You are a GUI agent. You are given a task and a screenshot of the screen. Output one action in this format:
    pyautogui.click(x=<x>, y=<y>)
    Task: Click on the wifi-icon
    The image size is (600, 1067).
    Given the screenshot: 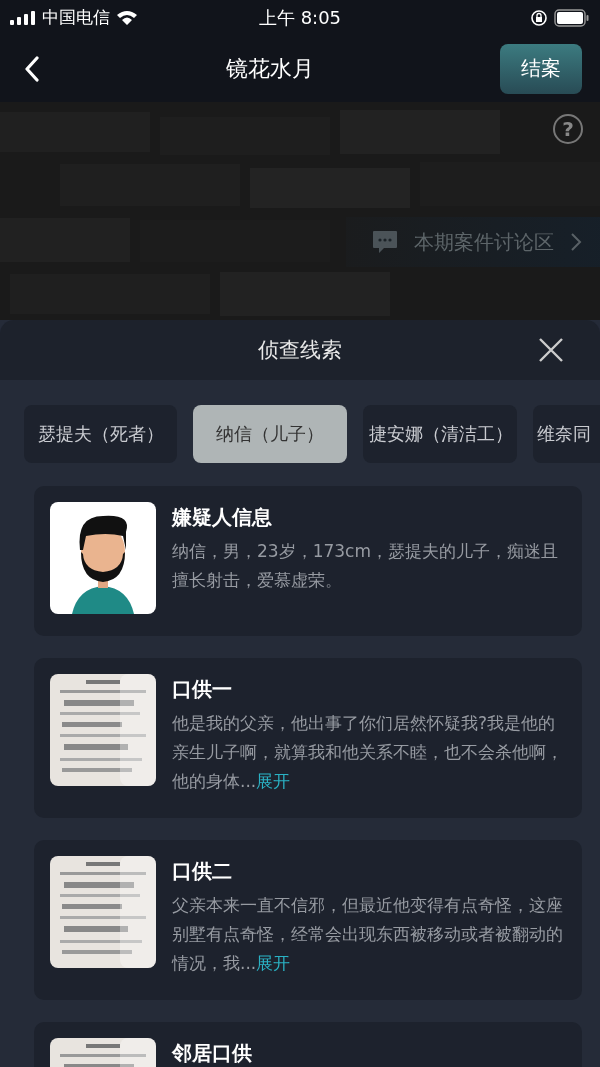 What is the action you would take?
    pyautogui.click(x=127, y=17)
    